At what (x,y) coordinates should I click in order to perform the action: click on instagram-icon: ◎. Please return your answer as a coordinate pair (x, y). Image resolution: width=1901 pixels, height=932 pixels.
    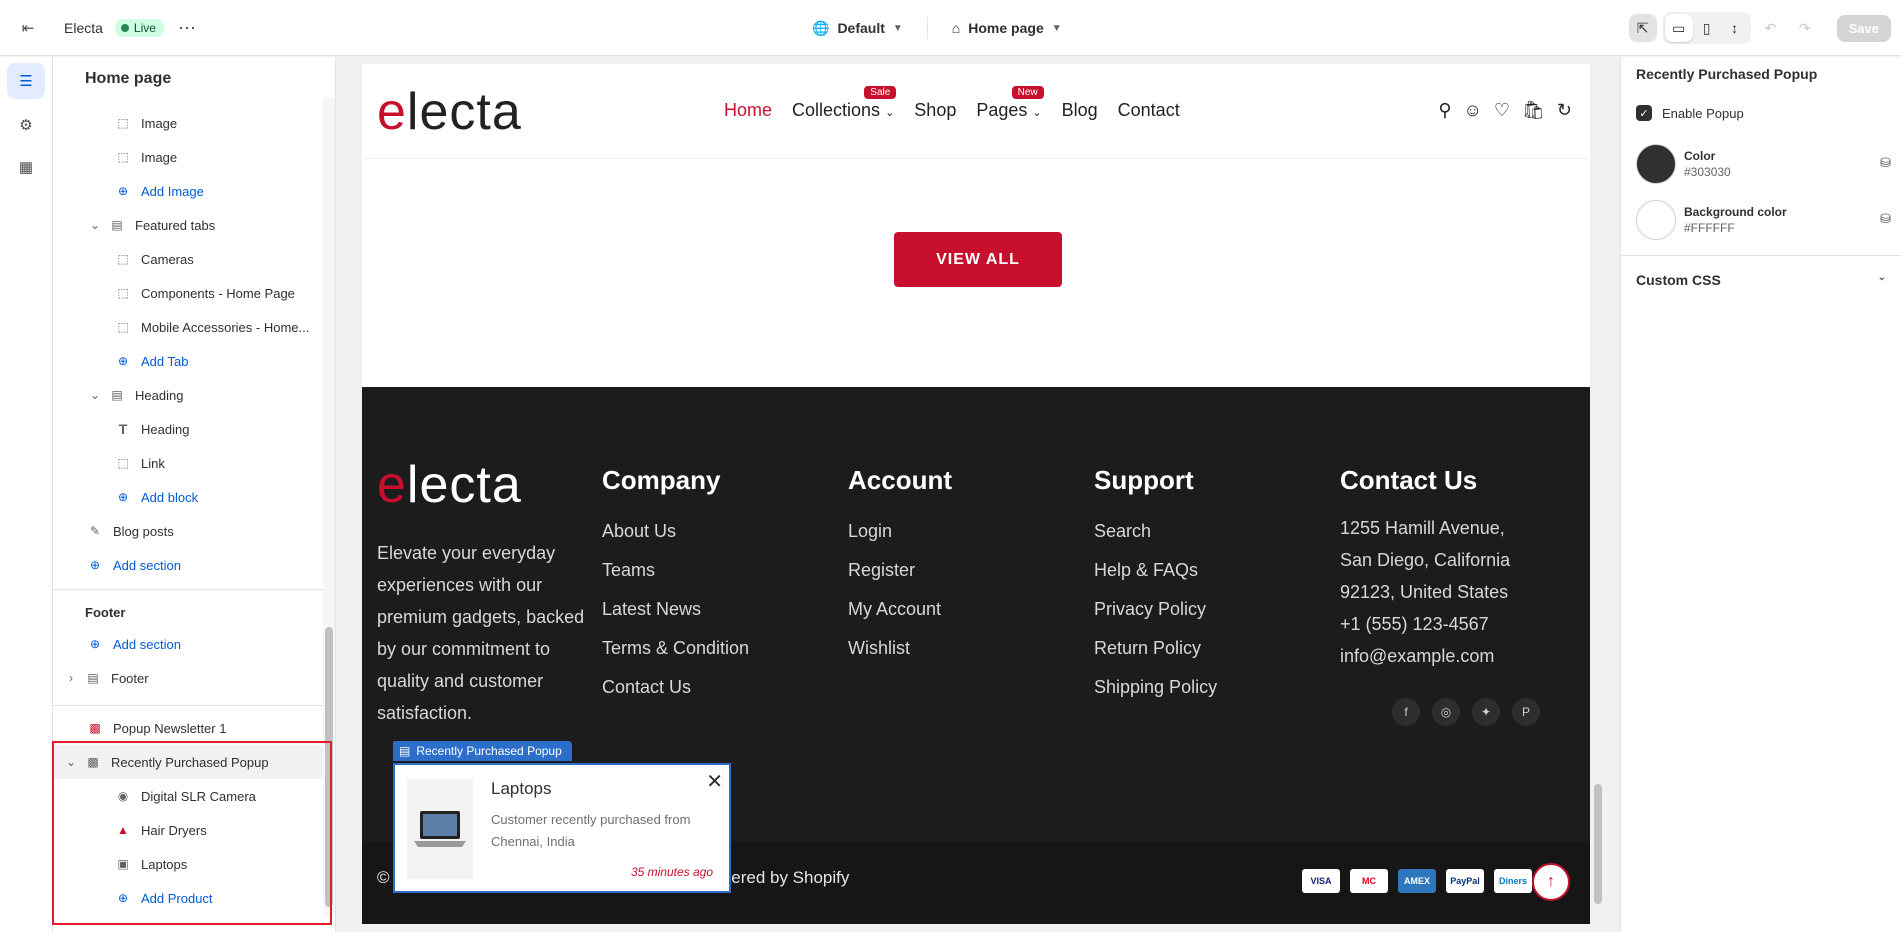
    Looking at the image, I should click on (1446, 712).